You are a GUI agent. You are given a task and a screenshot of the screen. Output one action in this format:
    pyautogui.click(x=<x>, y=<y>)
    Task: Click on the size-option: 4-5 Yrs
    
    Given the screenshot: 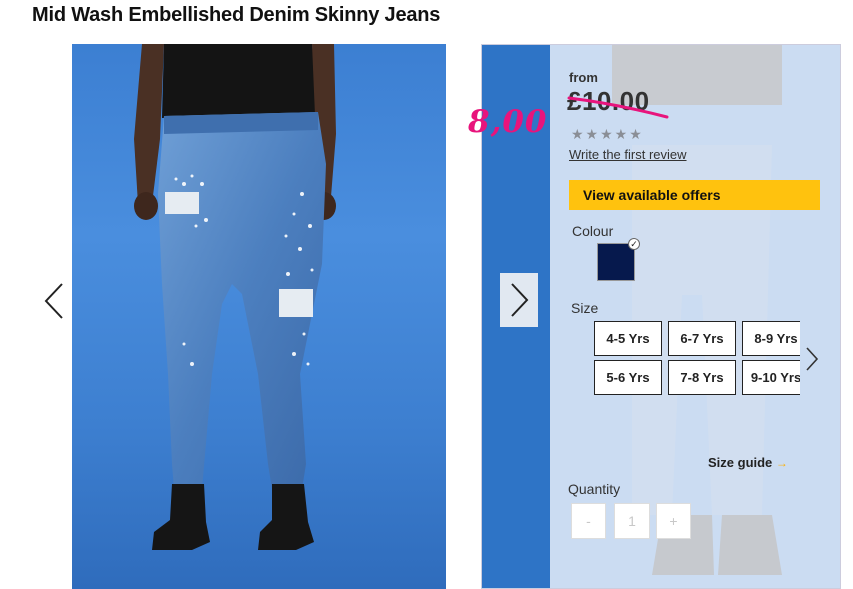 What is the action you would take?
    pyautogui.click(x=628, y=338)
    